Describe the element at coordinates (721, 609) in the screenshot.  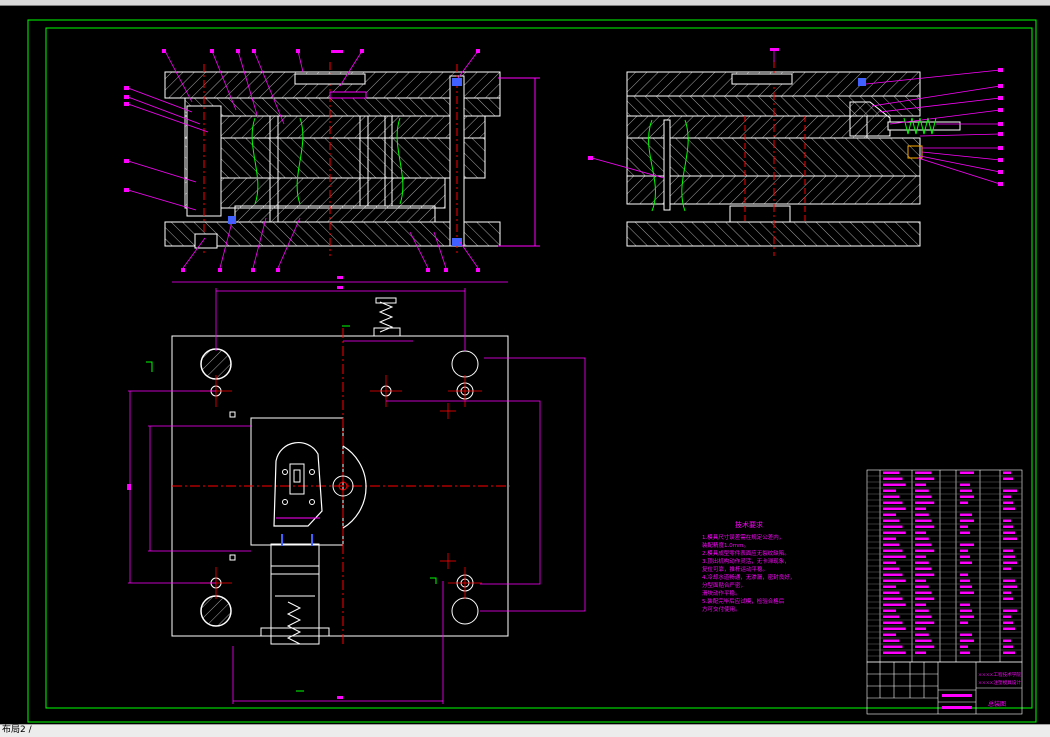
I see `tech-req-line: 方可交付使用。` at that location.